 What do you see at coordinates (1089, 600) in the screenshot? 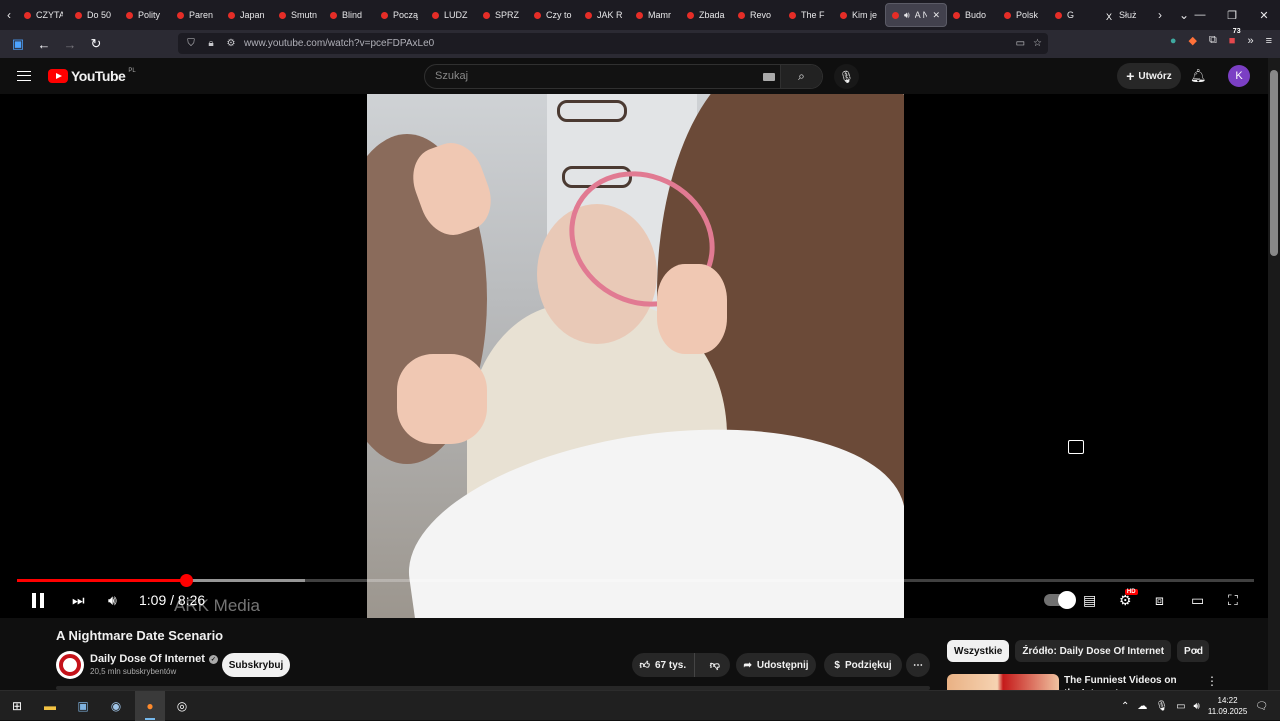
I see `subtitles-button: ▤` at bounding box center [1089, 600].